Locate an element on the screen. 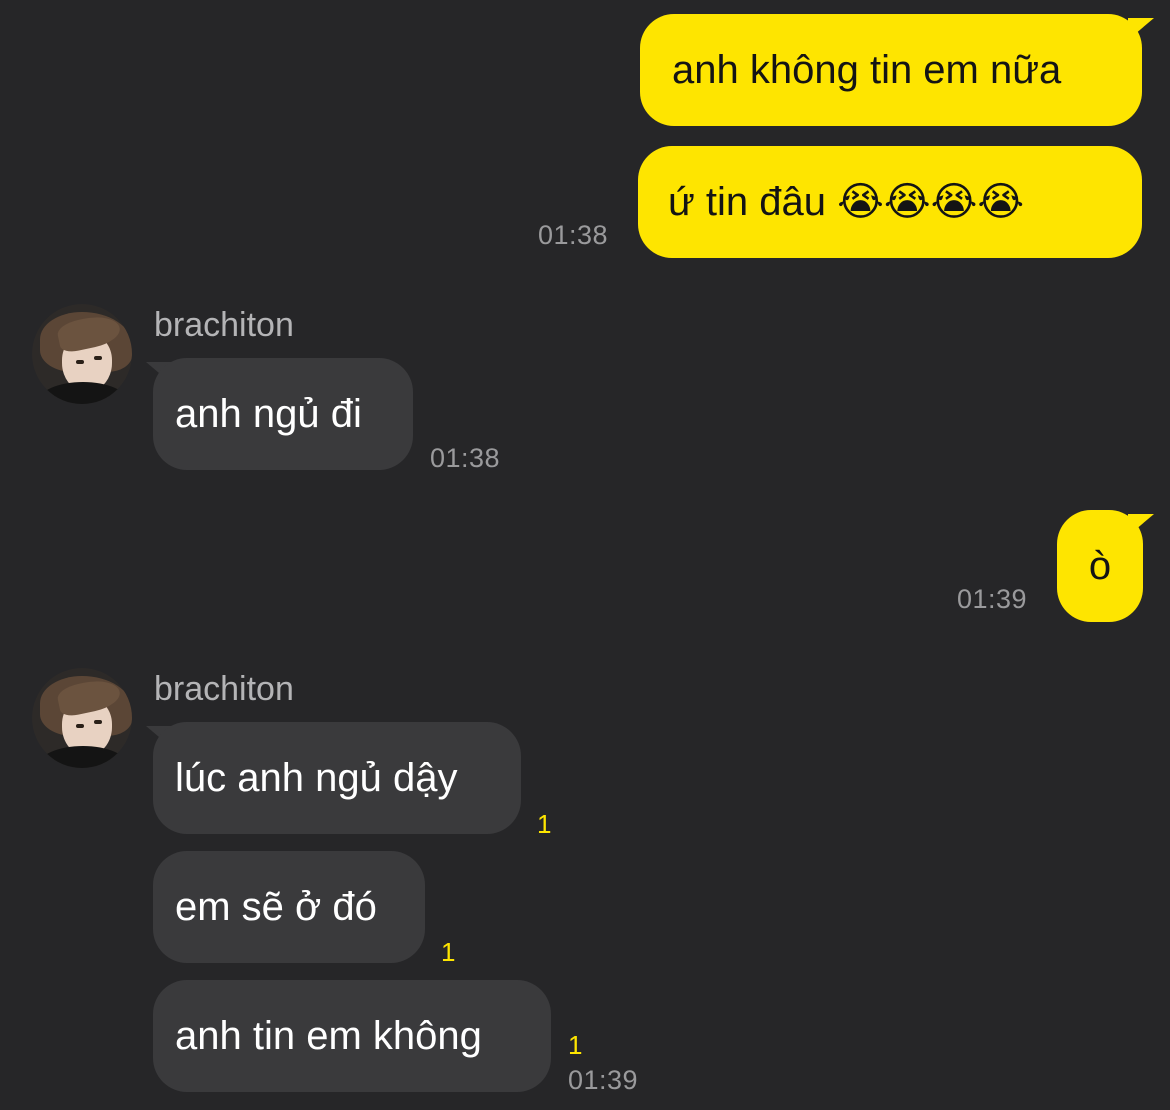  outgoing-message-bubble: ứ tin đâu 😭😭😭😭 is located at coordinates (890, 202).